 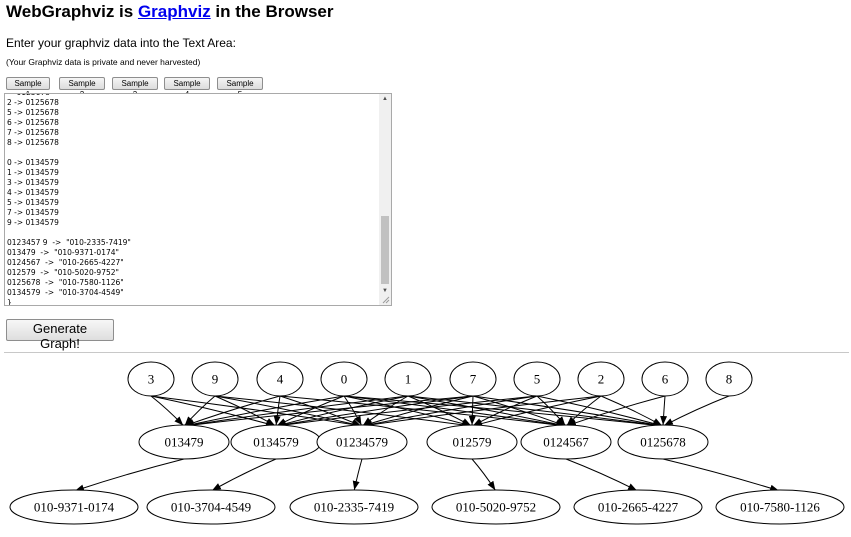 I want to click on graph-node-9: 9, so click(x=215, y=379).